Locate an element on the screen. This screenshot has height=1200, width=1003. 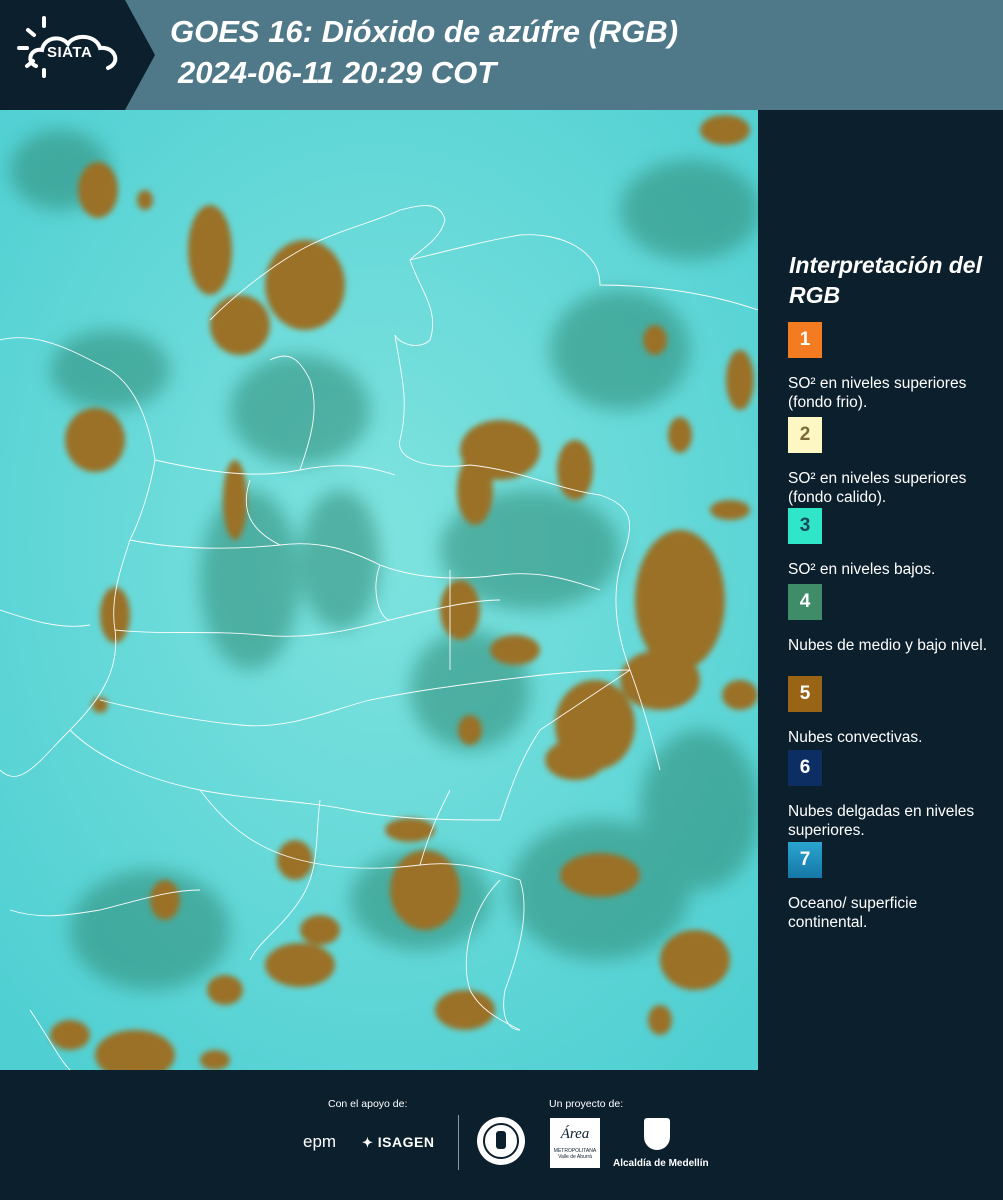
isagen-icon: ✦ is located at coordinates (368, 1142).